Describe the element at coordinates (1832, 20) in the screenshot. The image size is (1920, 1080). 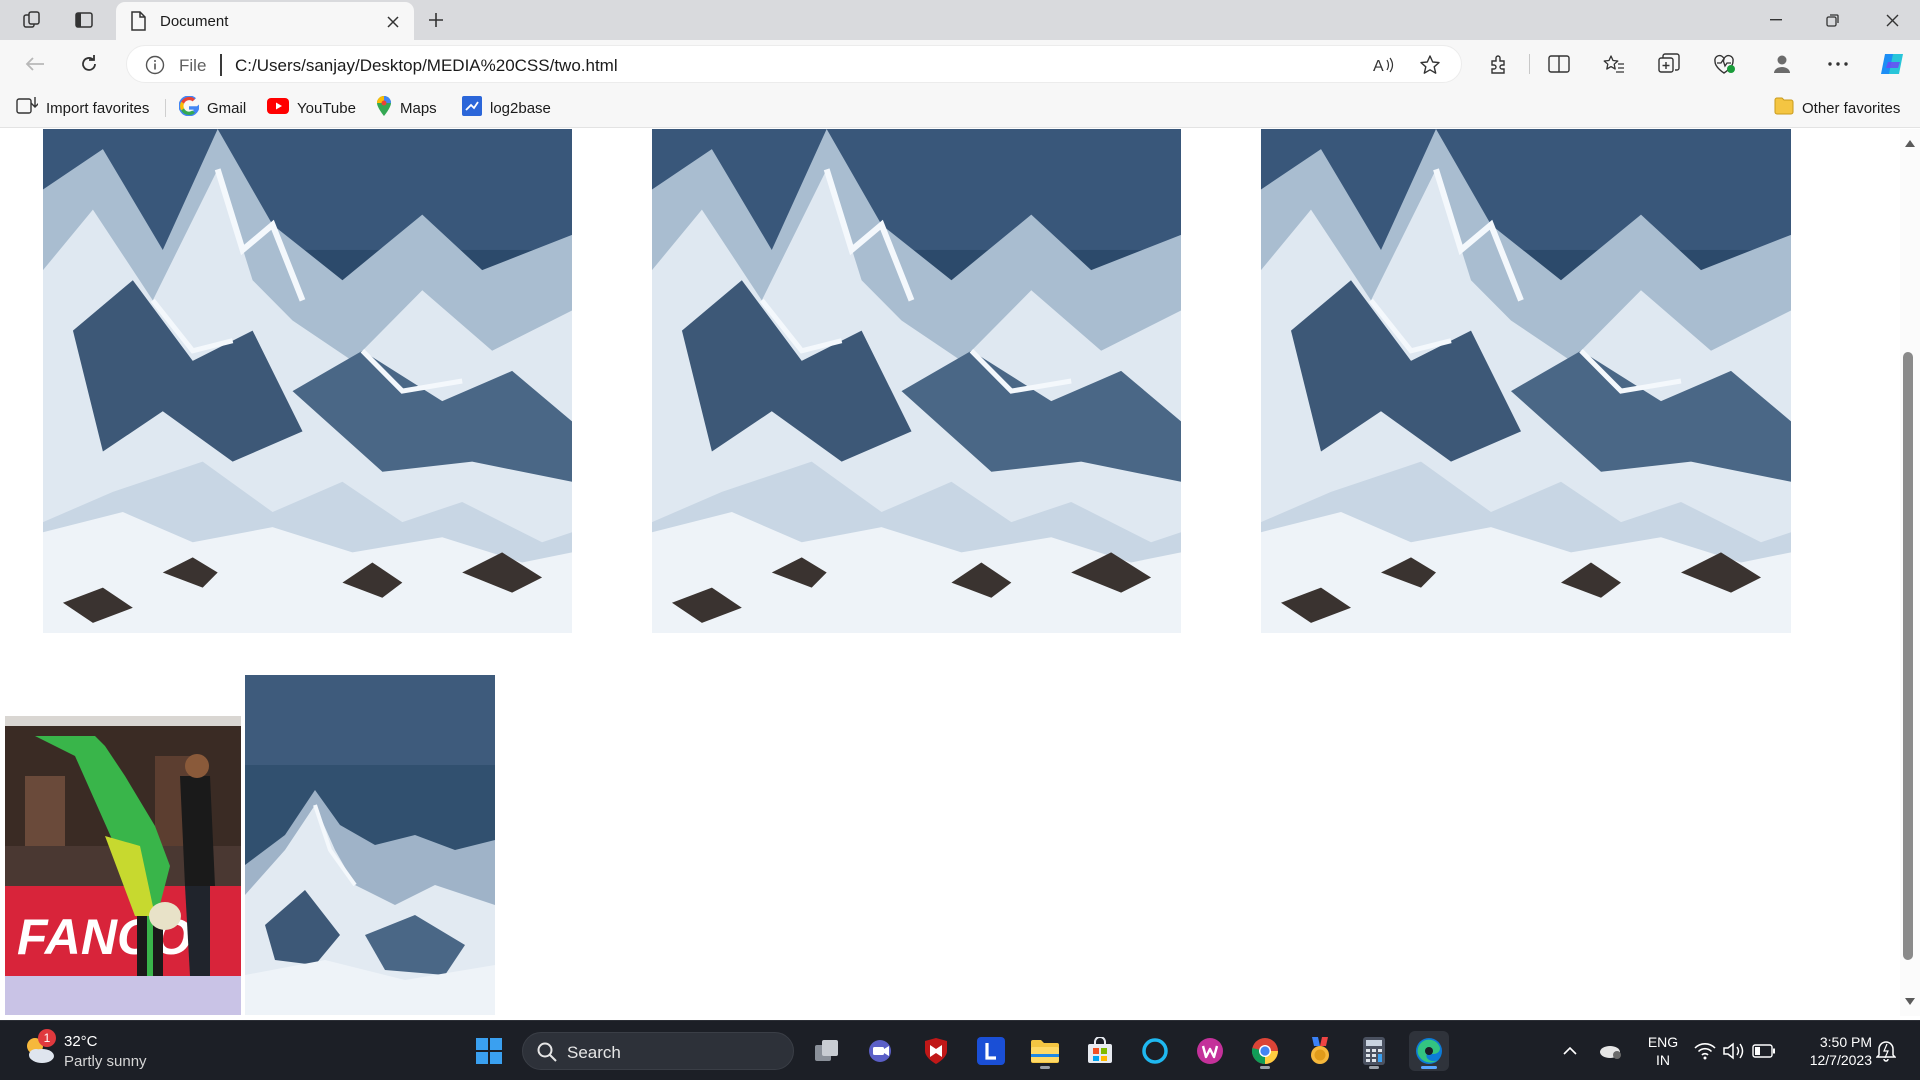
I see `restore-icon` at that location.